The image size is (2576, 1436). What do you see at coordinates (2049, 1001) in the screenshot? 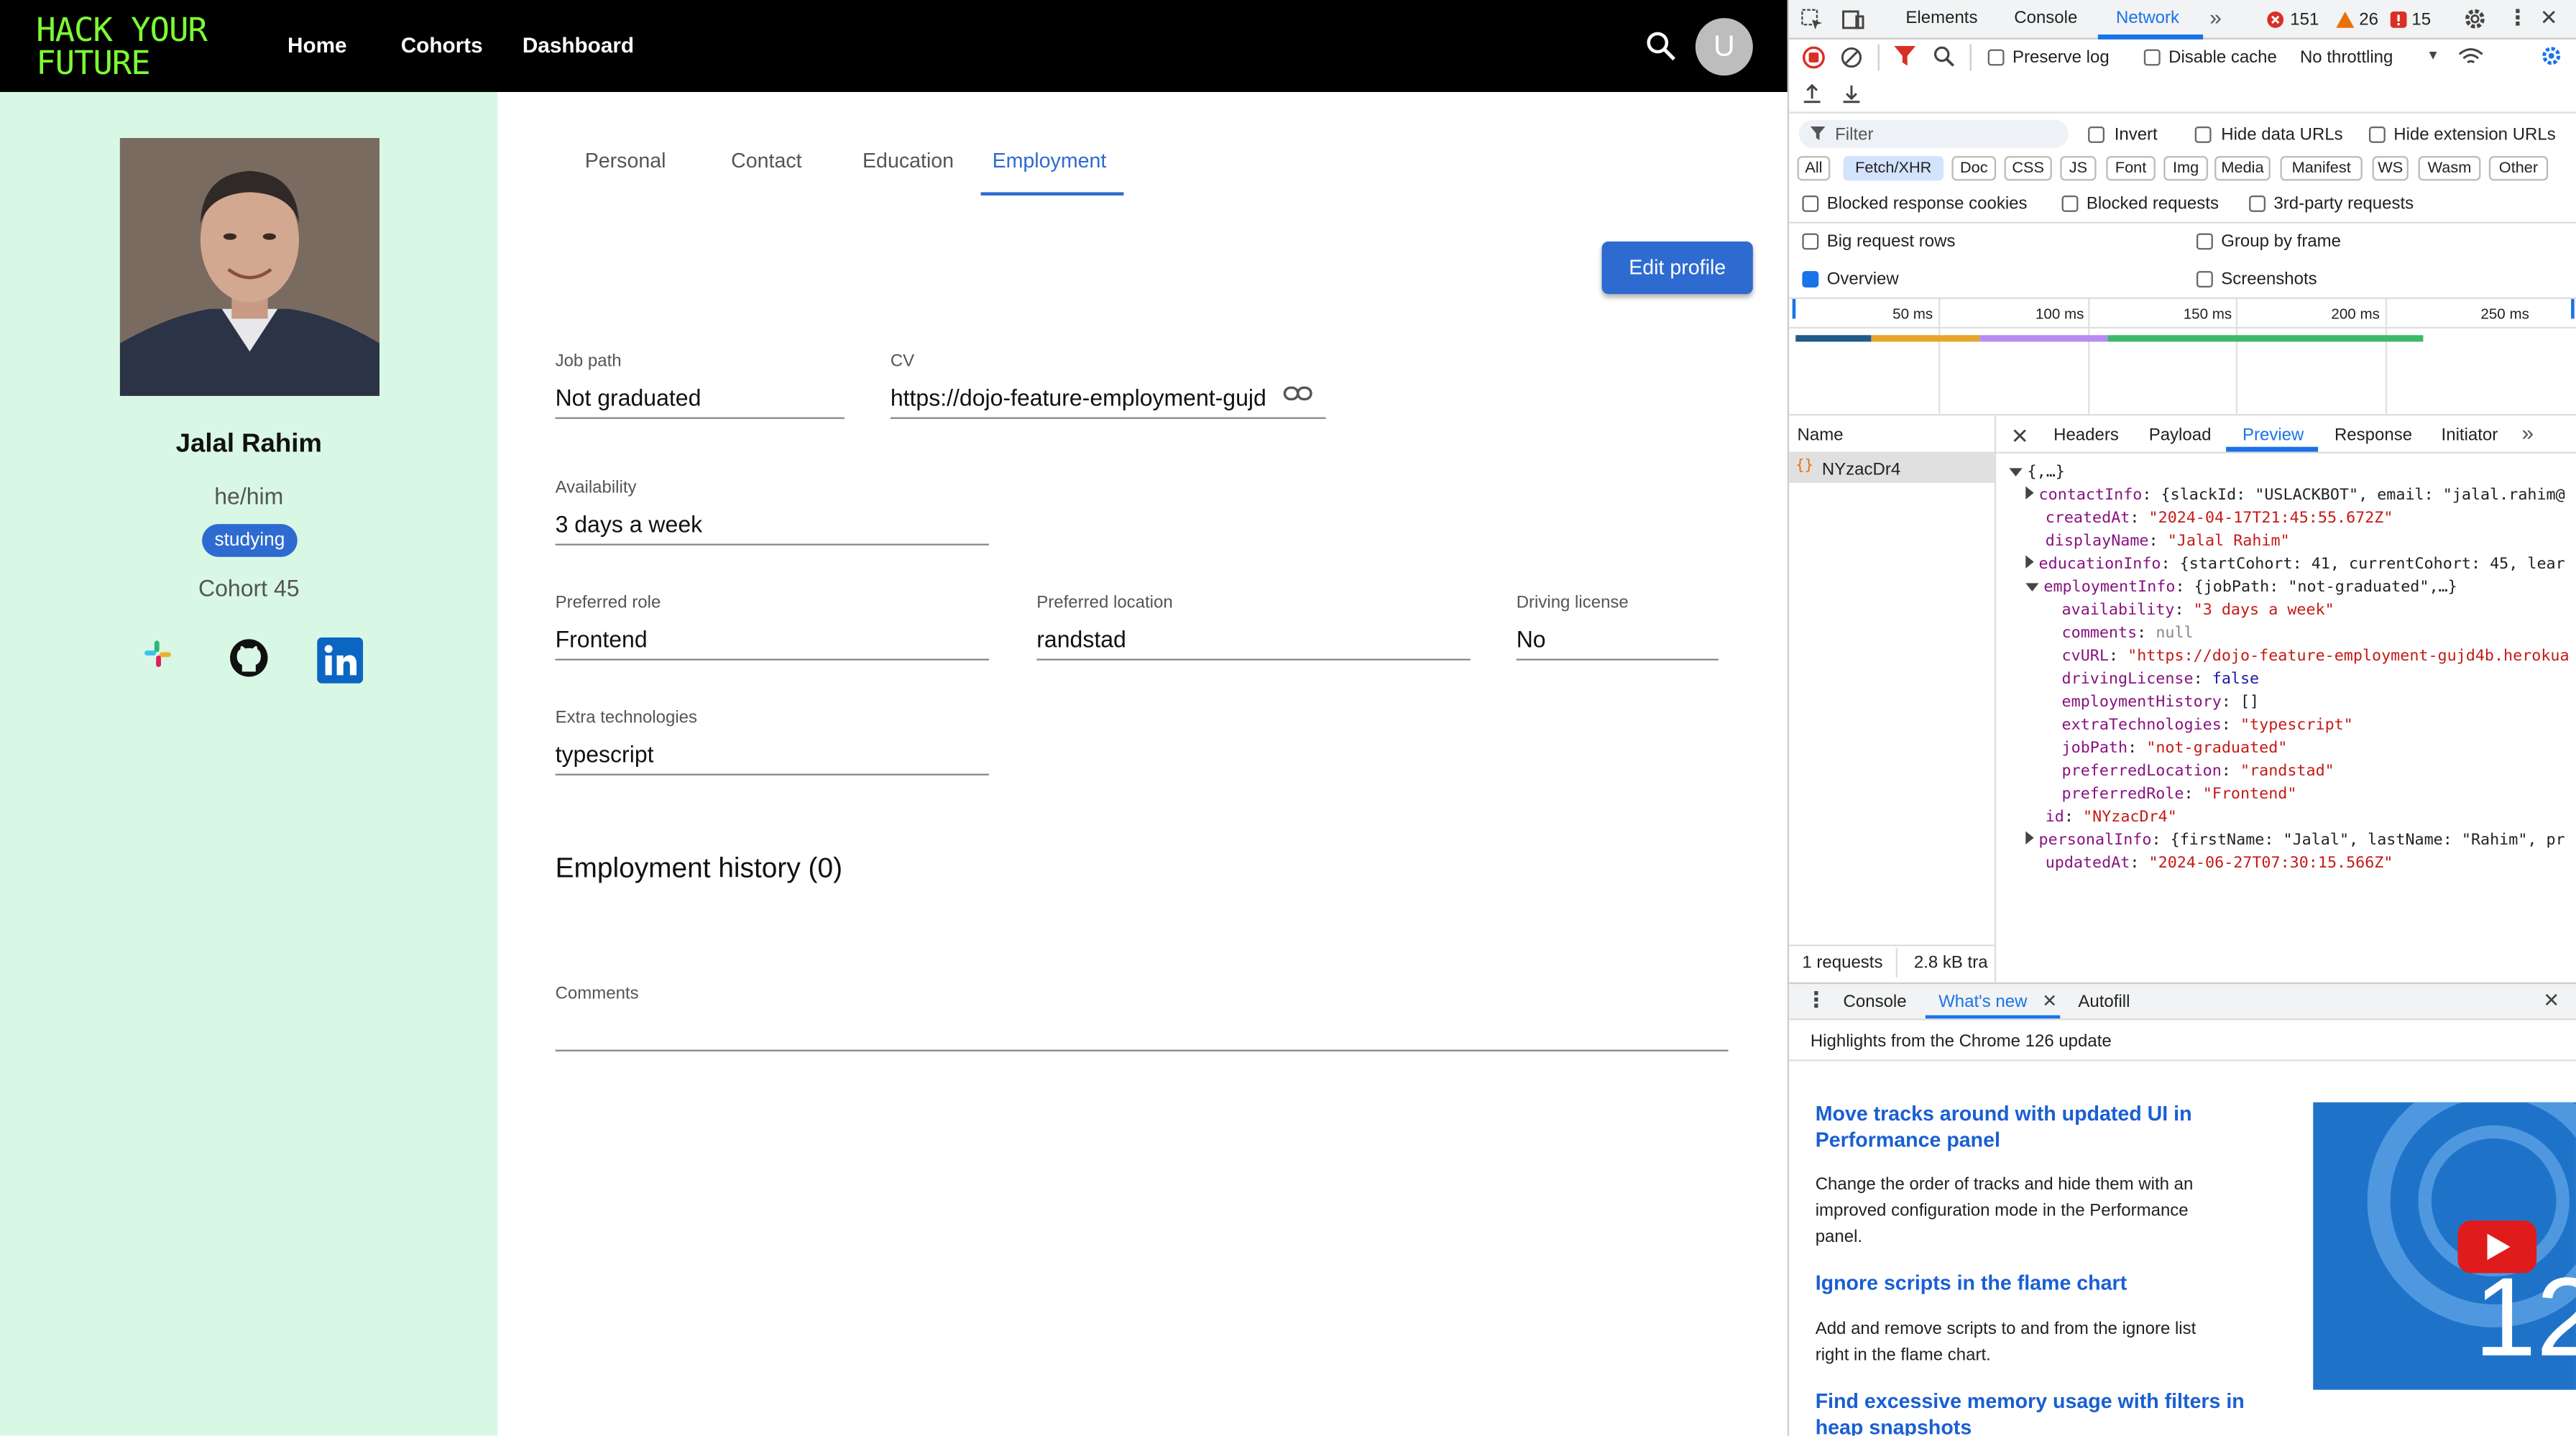
I see `close-whats-new-icon: ✕` at bounding box center [2049, 1001].